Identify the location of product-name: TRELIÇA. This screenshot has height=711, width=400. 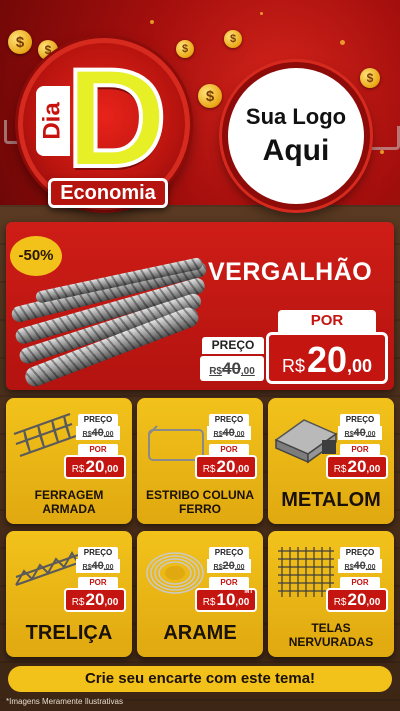
(69, 633).